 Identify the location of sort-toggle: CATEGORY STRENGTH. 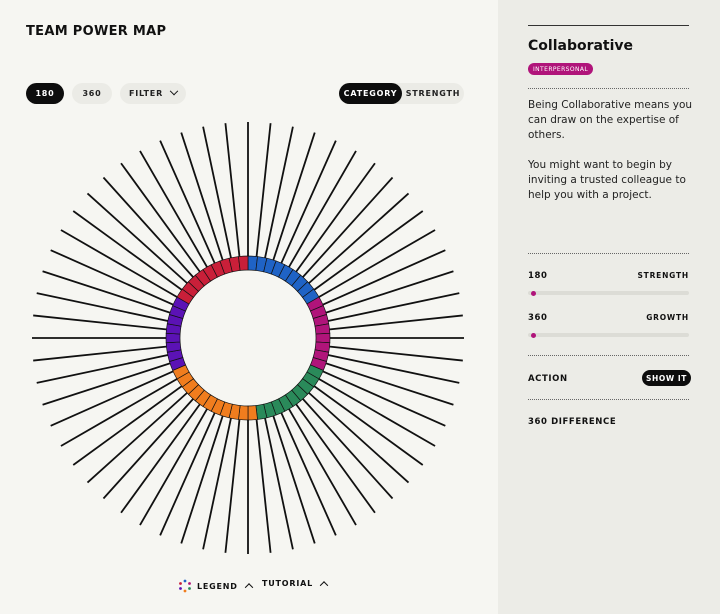
(401, 93).